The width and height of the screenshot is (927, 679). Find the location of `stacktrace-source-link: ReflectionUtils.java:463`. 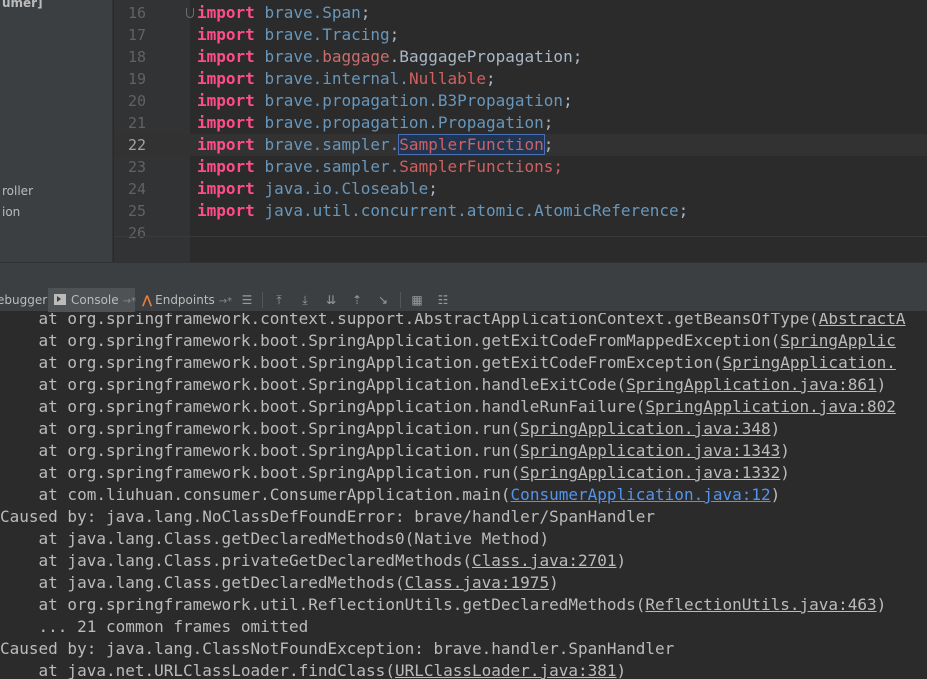

stacktrace-source-link: ReflectionUtils.java:463 is located at coordinates (760, 604).